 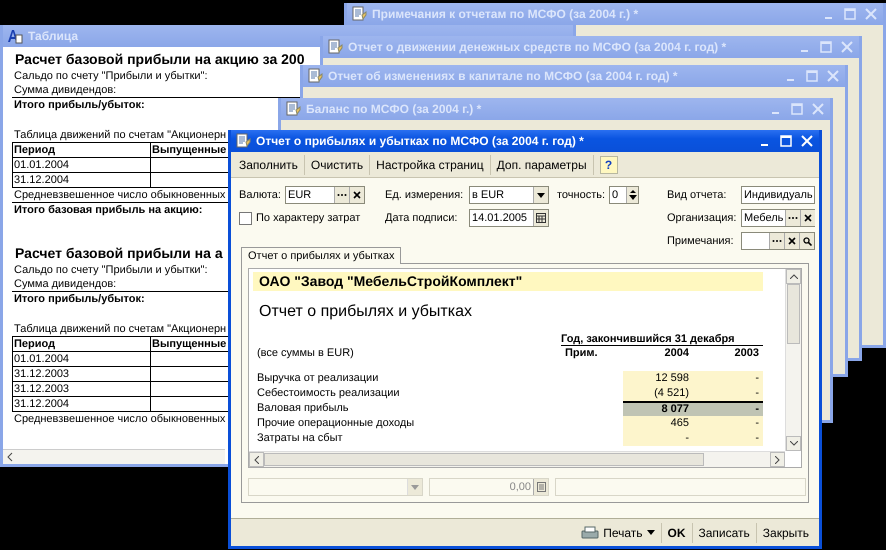 I want to click on calendar-button, so click(x=540, y=218).